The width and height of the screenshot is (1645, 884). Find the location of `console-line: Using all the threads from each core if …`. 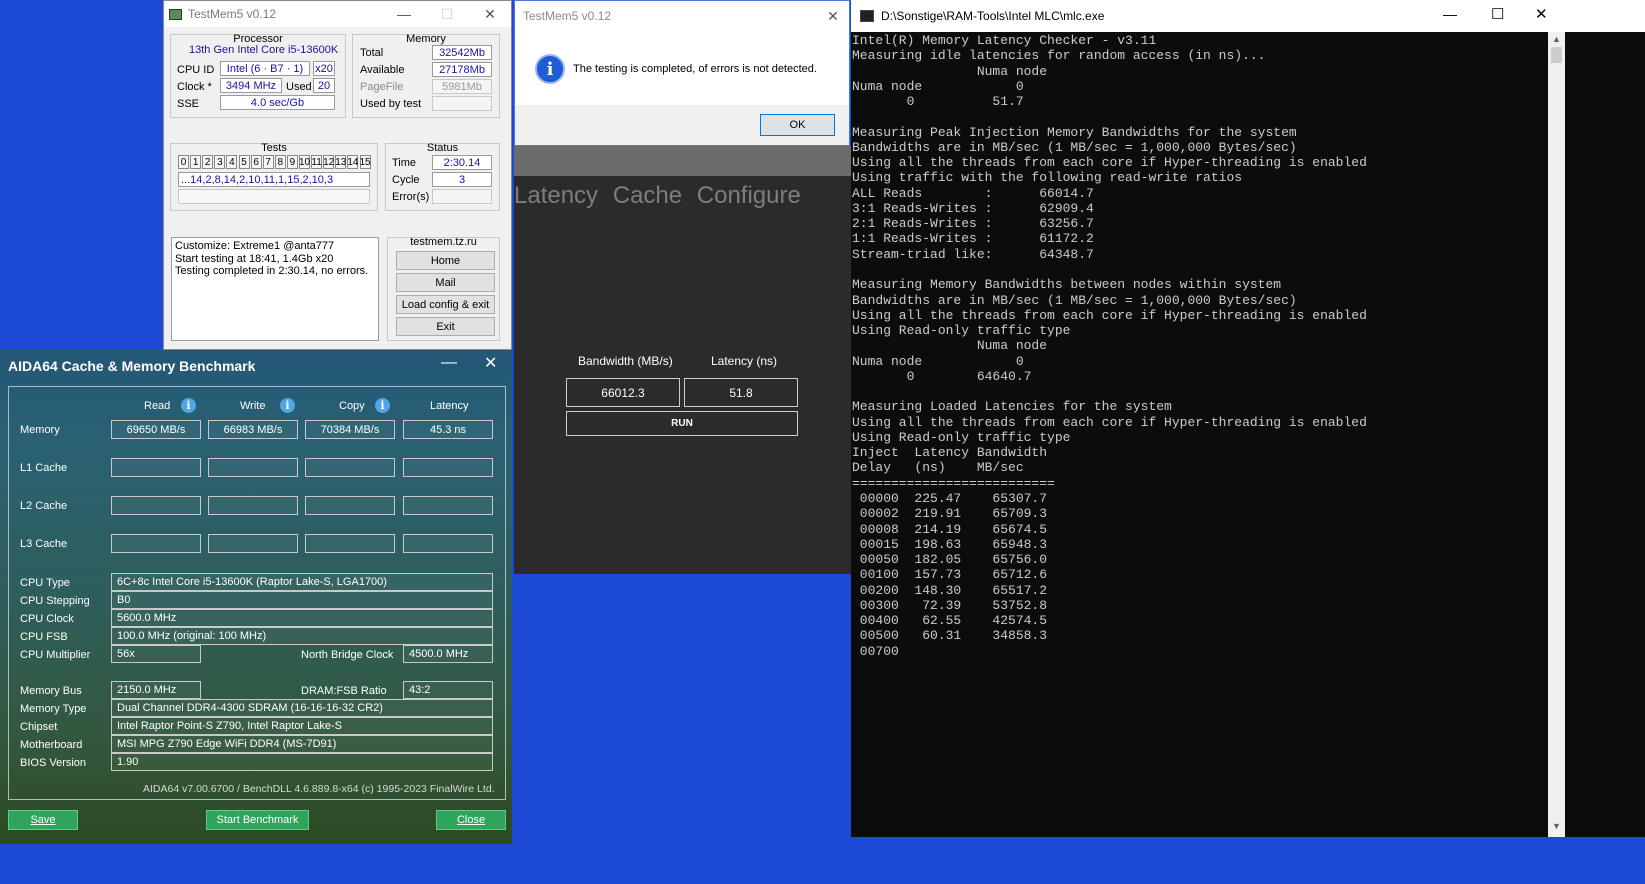

console-line: Using all the threads from each core if … is located at coordinates (1109, 422).